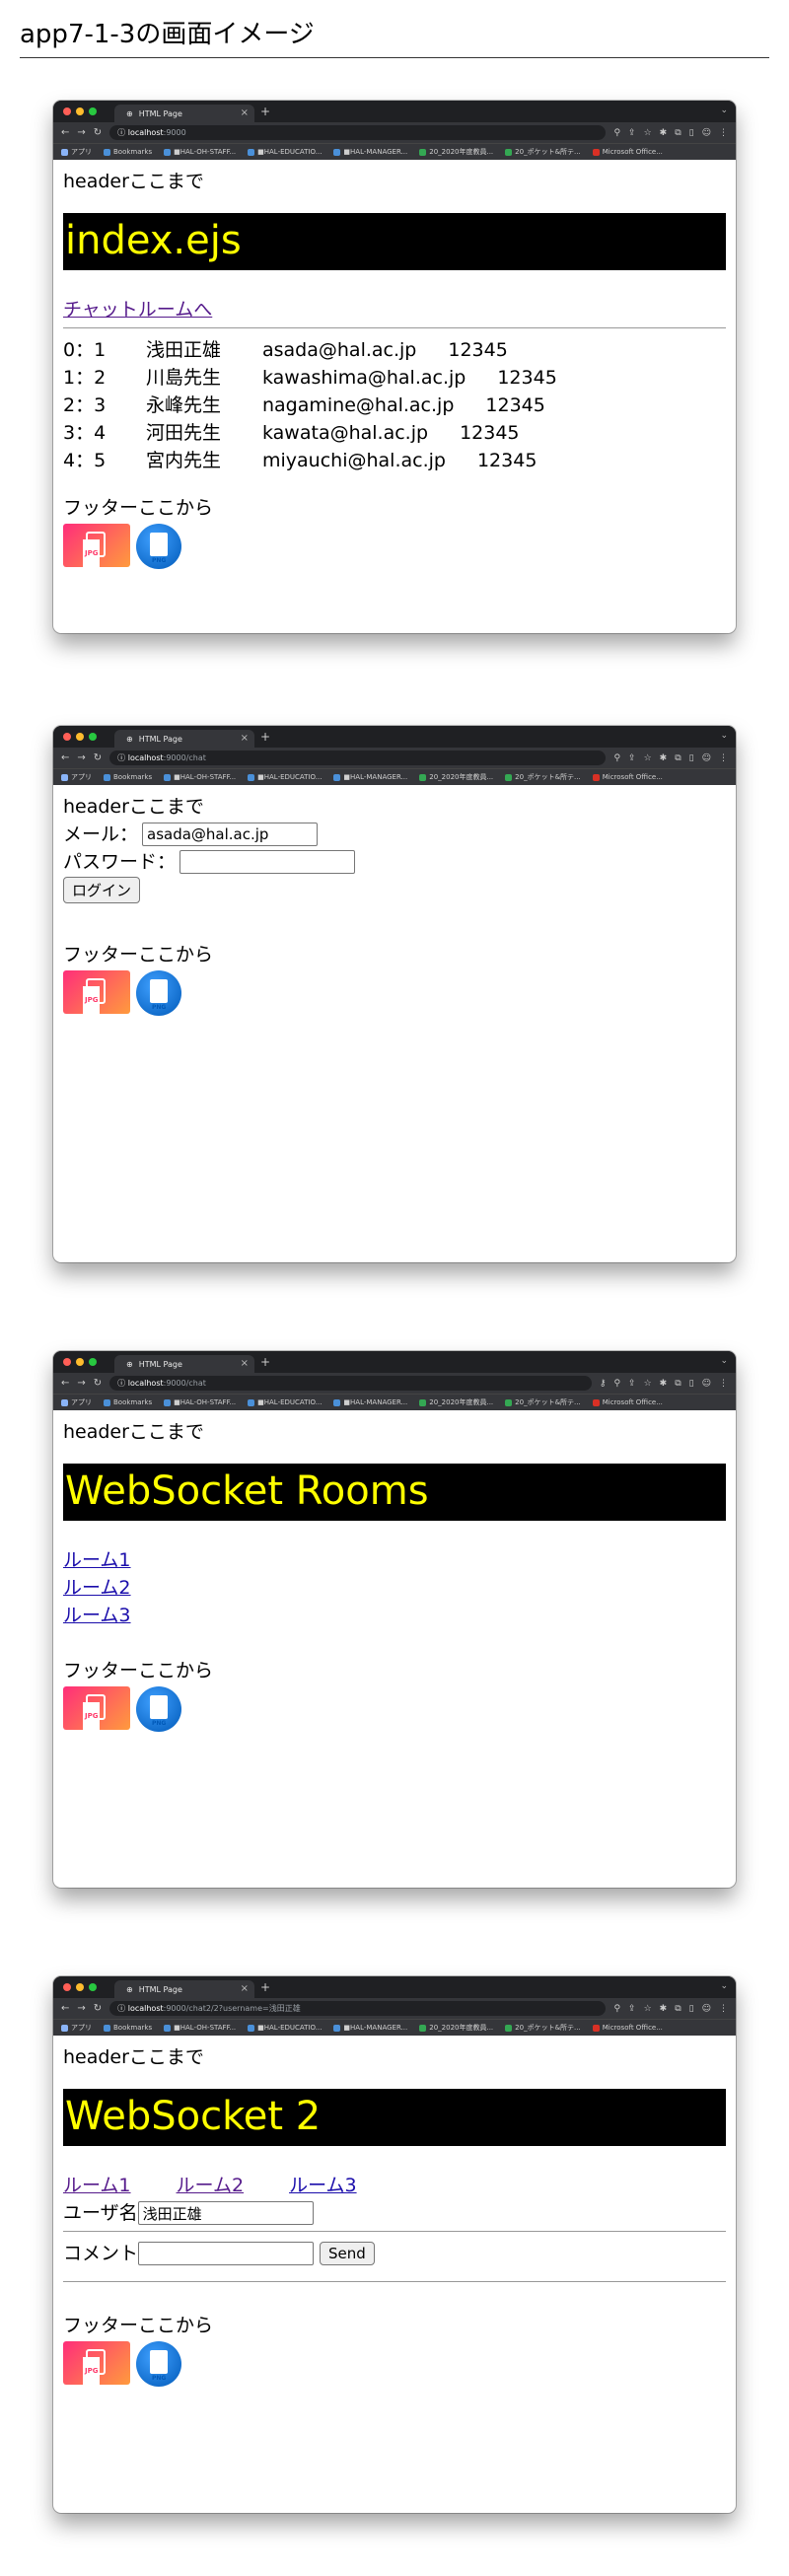 This screenshot has width=789, height=2576. Describe the element at coordinates (267, 862) in the screenshot. I see `password-input` at that location.